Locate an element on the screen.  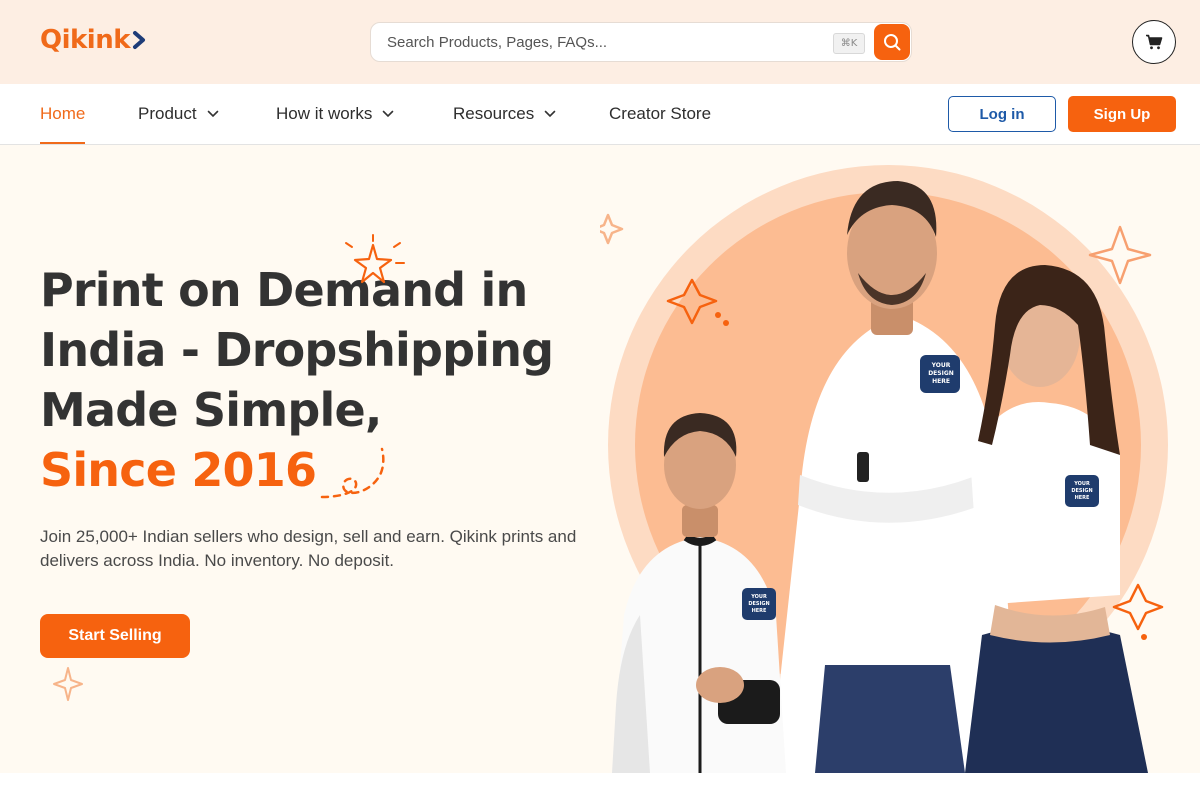
nav-home: Home is located at coordinates (63, 114).